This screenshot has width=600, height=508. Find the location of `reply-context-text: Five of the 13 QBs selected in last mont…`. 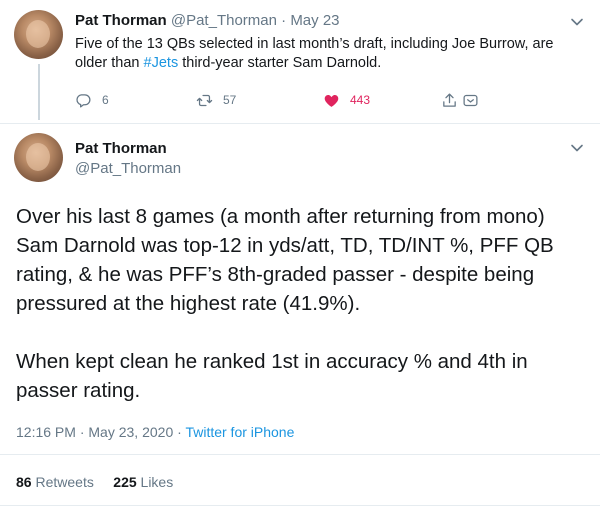

reply-context-text: Five of the 13 QBs selected in last mont… is located at coordinates (325, 54).